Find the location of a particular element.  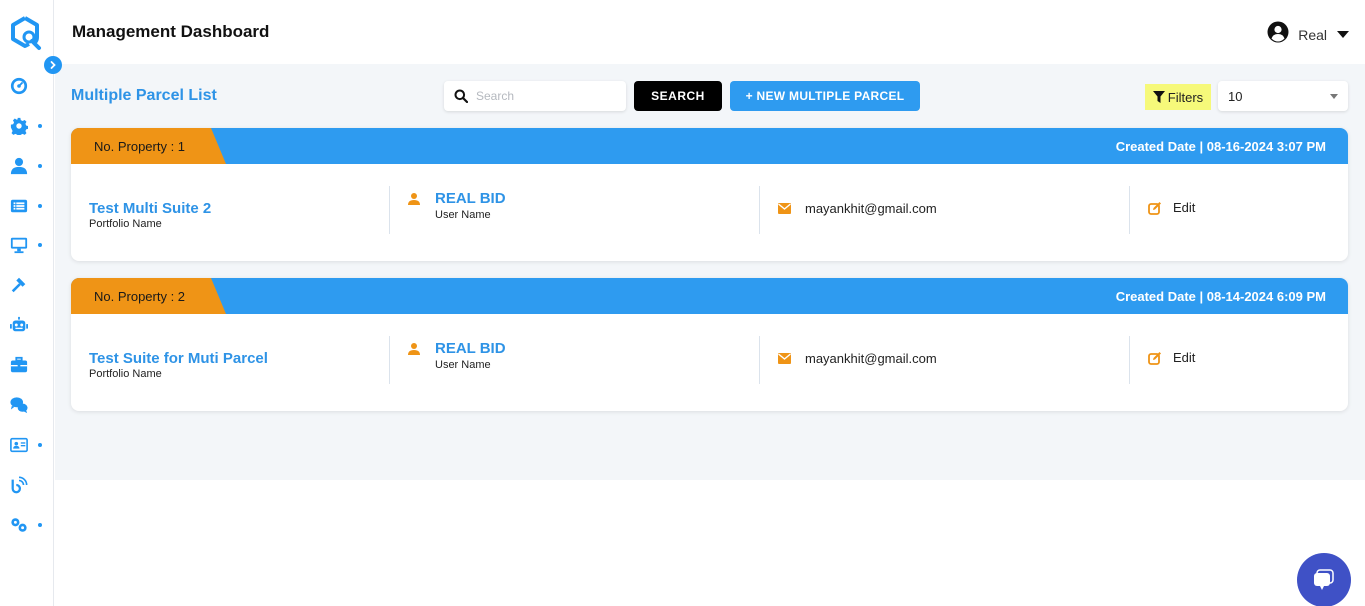

header: Management Dashboard Real is located at coordinates (710, 32).